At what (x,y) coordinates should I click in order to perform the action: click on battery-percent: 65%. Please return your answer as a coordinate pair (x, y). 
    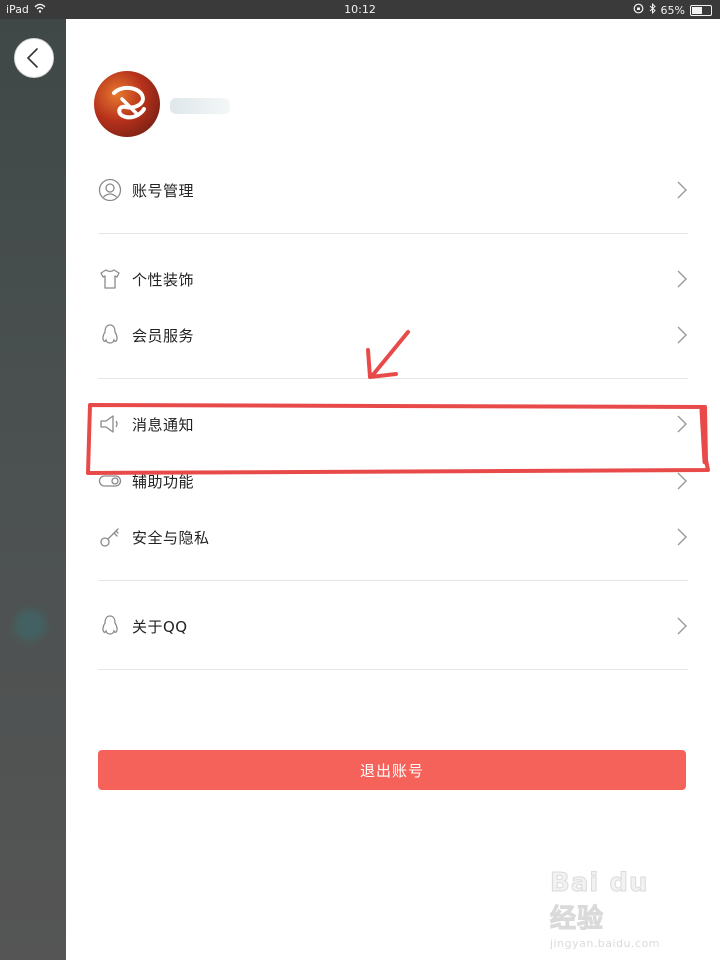
    Looking at the image, I should click on (672, 10).